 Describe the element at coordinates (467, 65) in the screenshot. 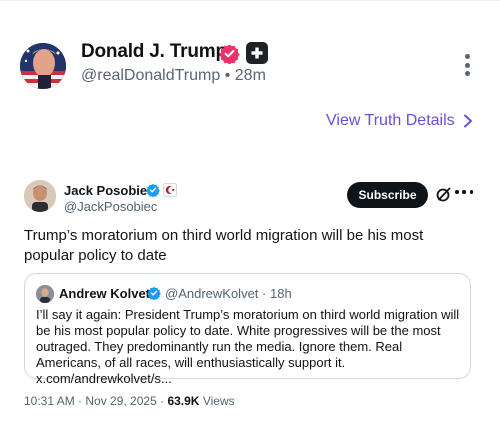

I see `more-vertical-icon` at that location.